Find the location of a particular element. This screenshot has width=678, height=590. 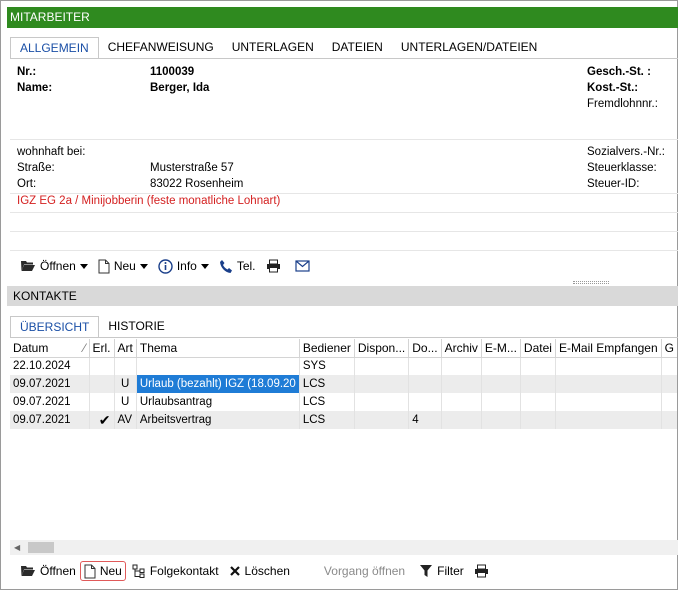

new-label: Neu is located at coordinates (124, 266).